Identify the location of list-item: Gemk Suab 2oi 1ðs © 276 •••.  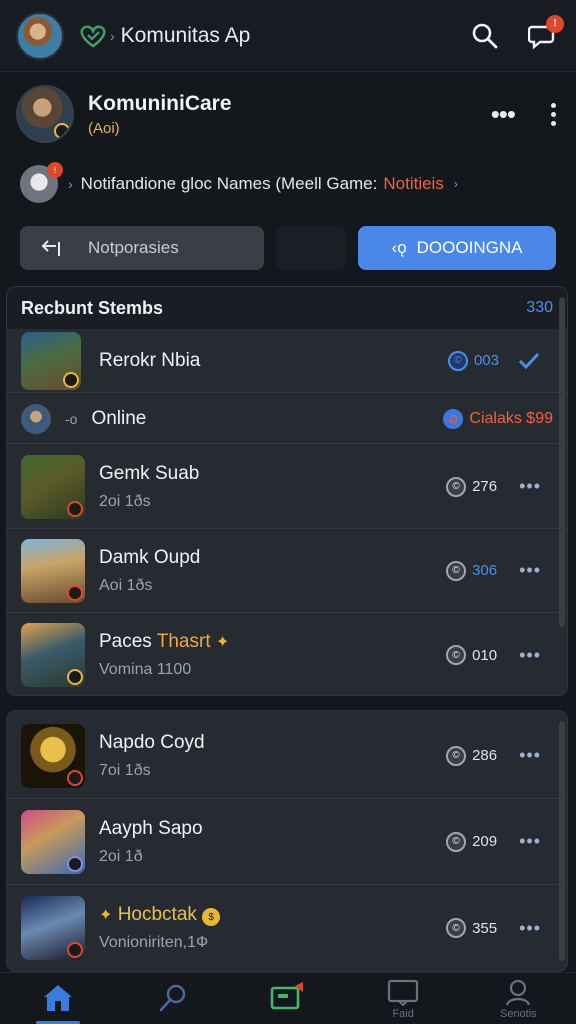
(287, 487).